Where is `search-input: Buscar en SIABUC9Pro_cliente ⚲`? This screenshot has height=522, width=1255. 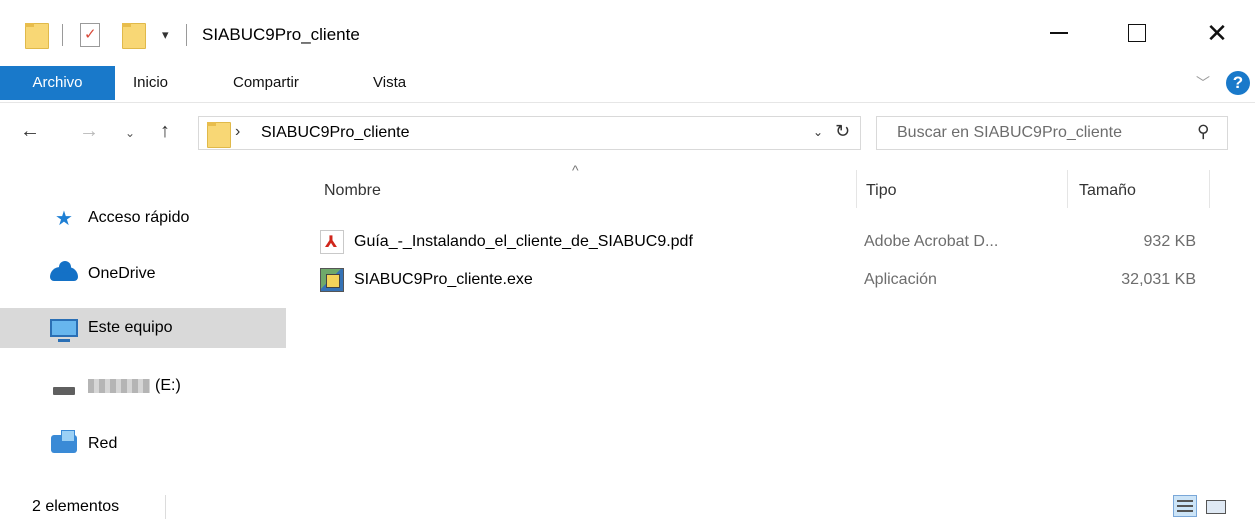 search-input: Buscar en SIABUC9Pro_cliente ⚲ is located at coordinates (1052, 133).